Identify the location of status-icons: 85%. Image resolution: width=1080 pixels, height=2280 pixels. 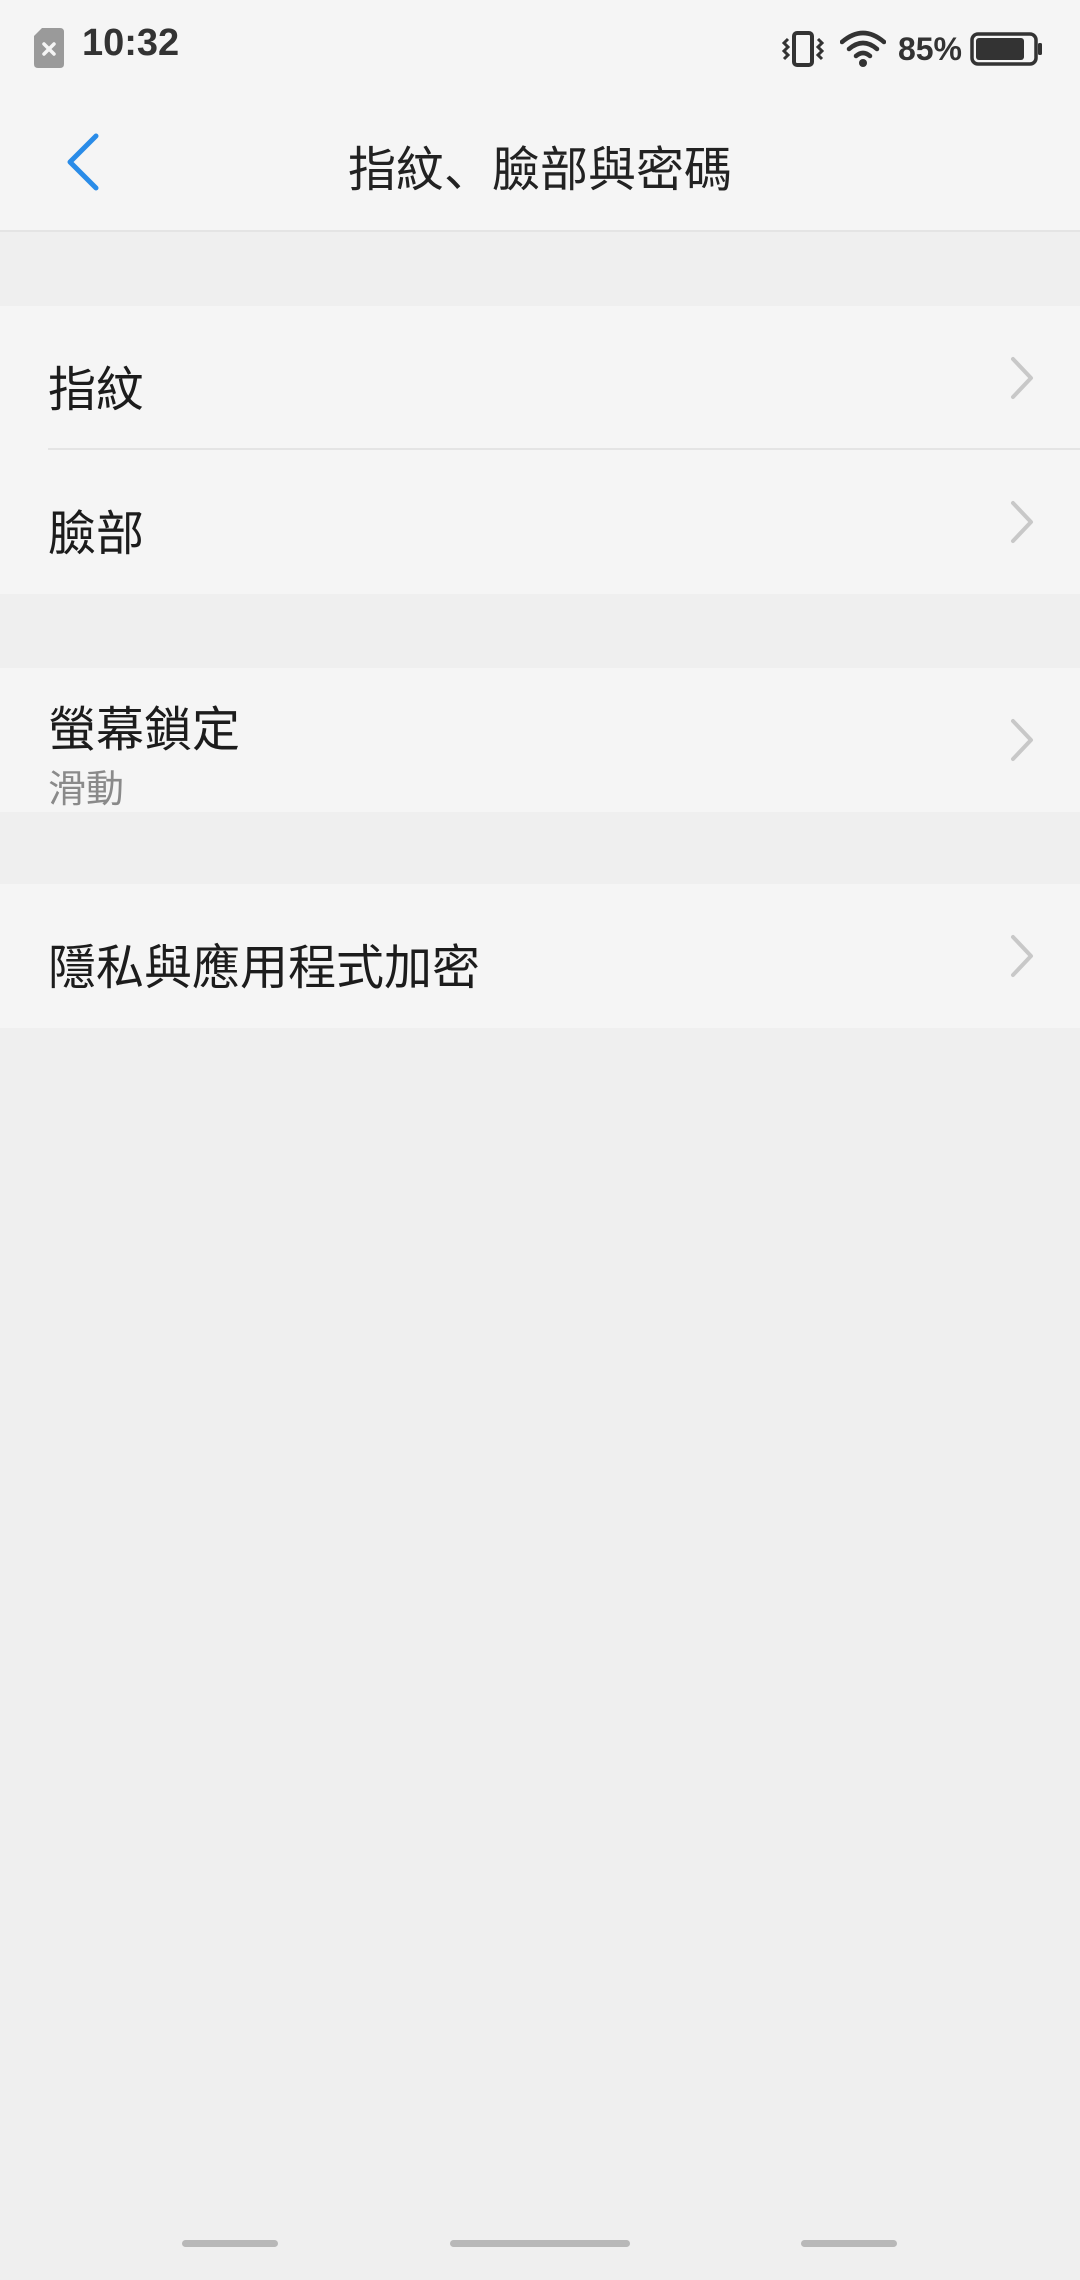
(912, 49).